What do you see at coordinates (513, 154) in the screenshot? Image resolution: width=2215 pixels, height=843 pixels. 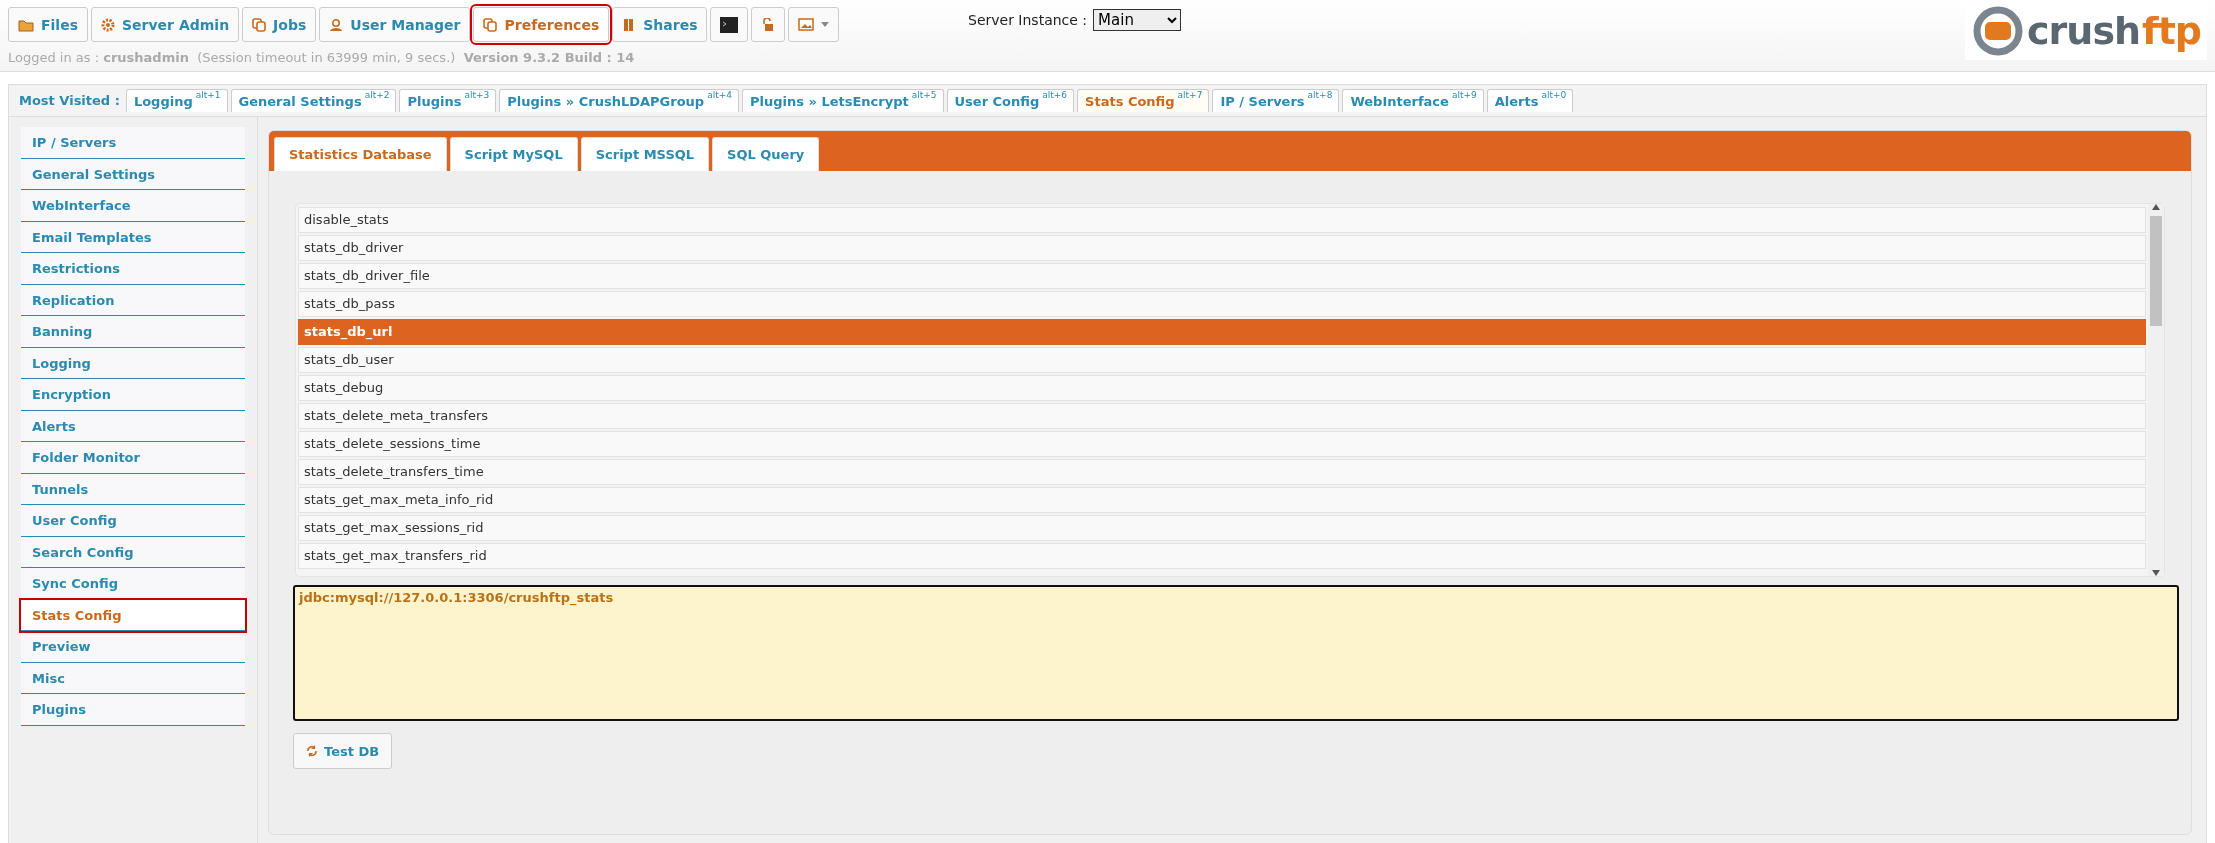 I see `tab: Script MySQL` at bounding box center [513, 154].